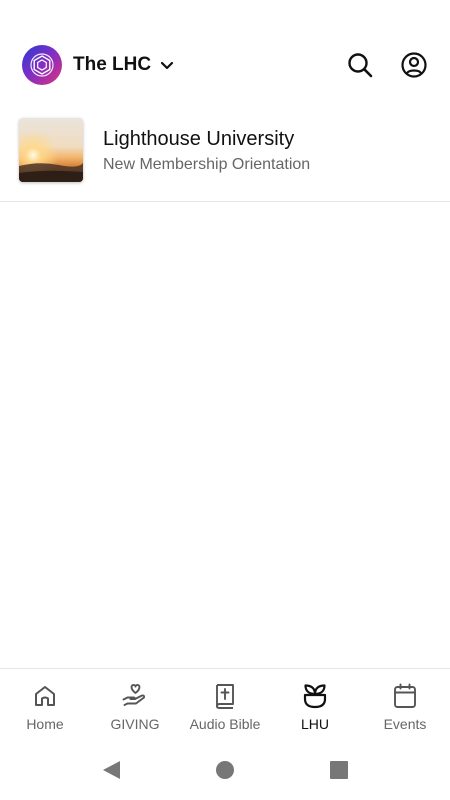  What do you see at coordinates (42, 65) in the screenshot?
I see `lighthouse-logo-icon` at bounding box center [42, 65].